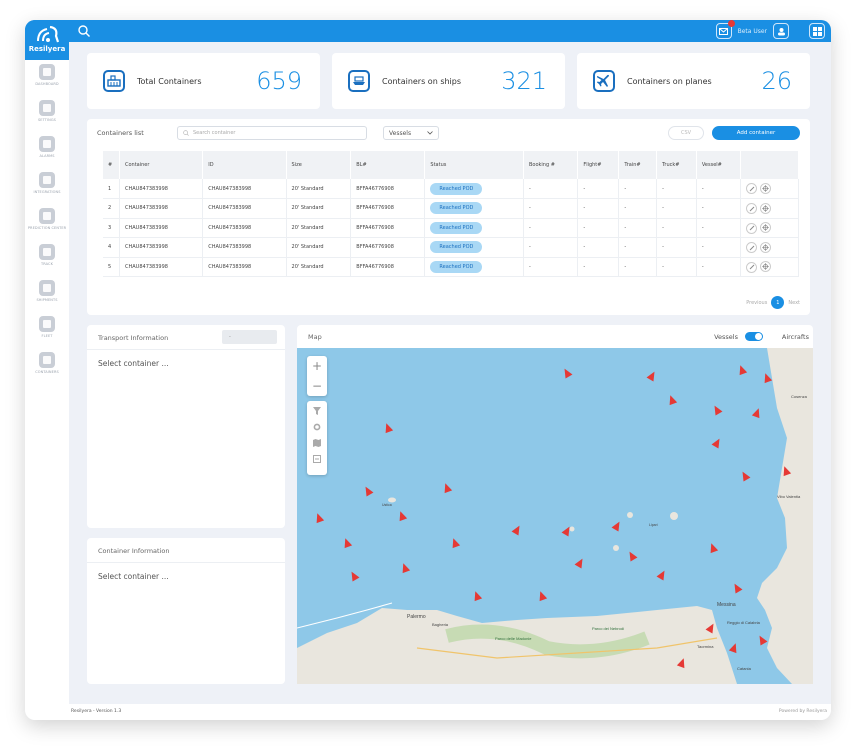 This screenshot has width=856, height=748. What do you see at coordinates (84, 31) in the screenshot?
I see `search-icon` at bounding box center [84, 31].